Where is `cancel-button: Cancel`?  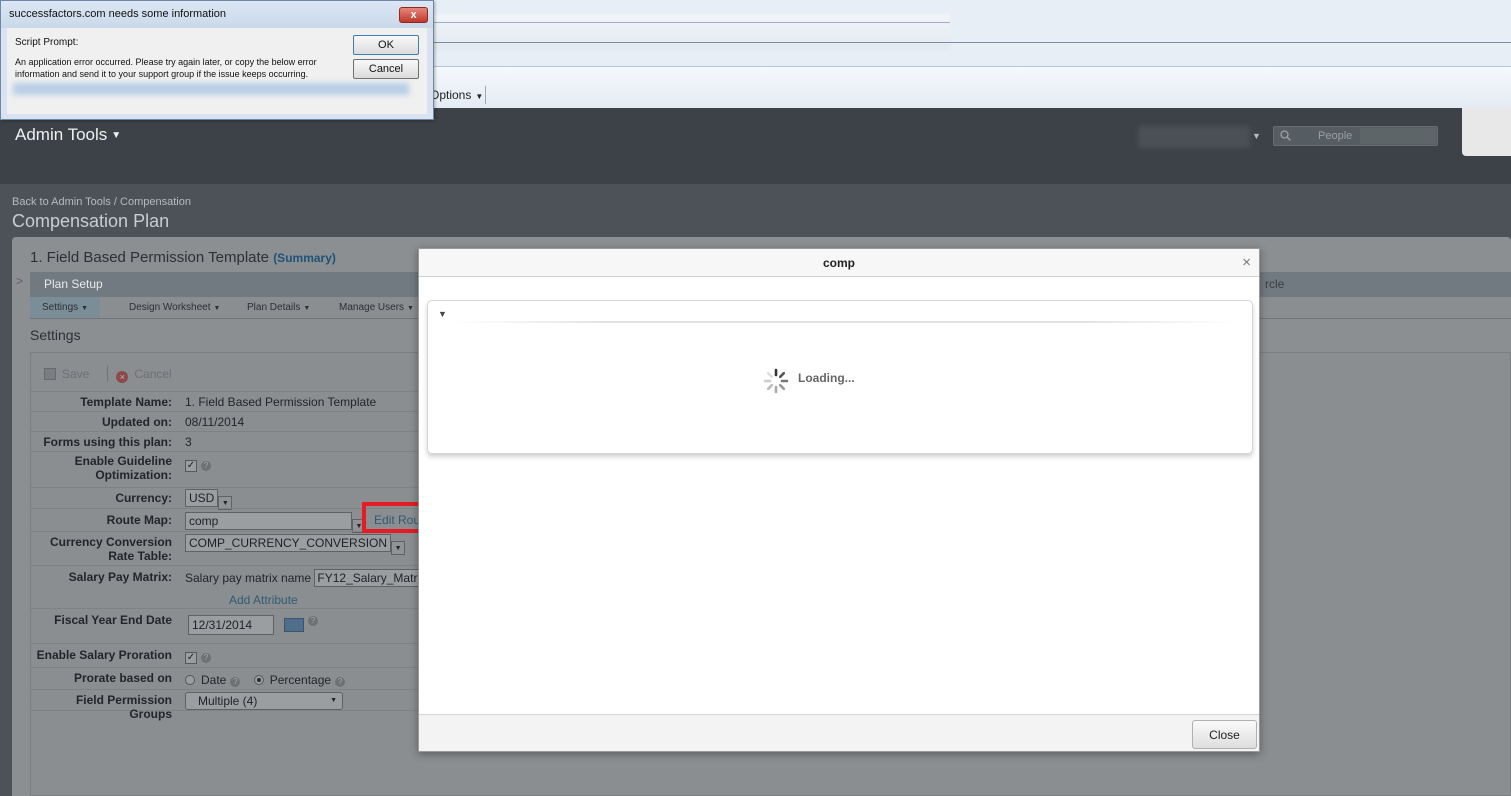
cancel-button: Cancel is located at coordinates (386, 69).